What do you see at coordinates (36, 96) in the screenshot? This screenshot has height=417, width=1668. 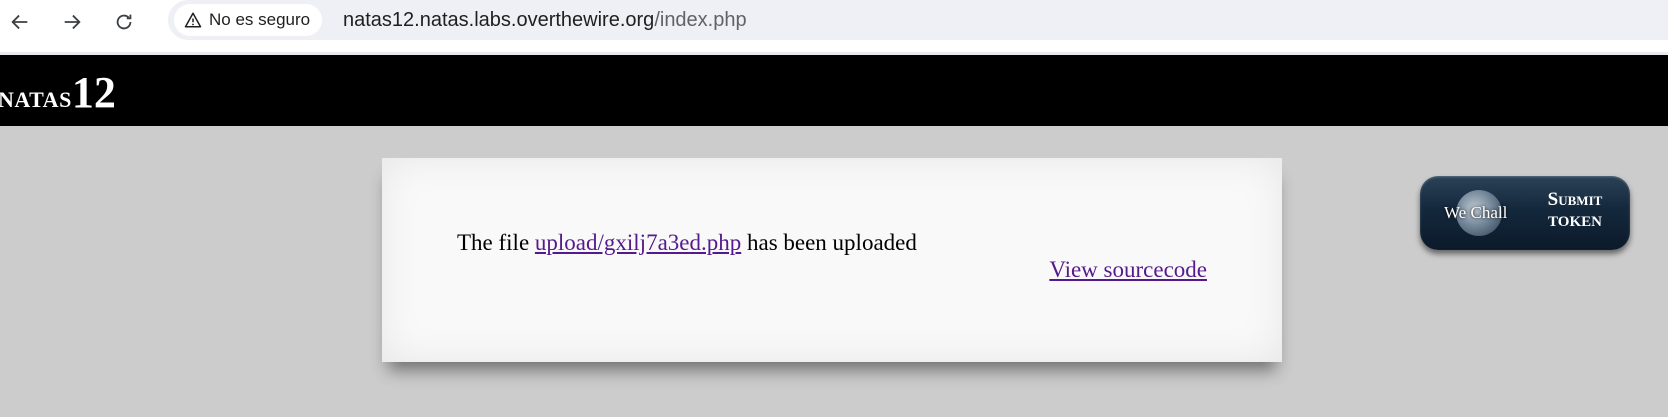 I see `logo-word: NATAS` at bounding box center [36, 96].